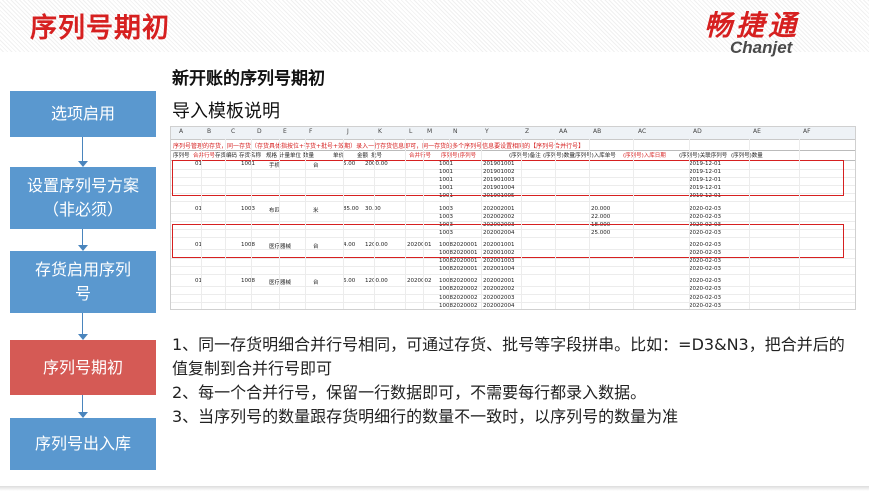 The width and height of the screenshot is (869, 491). I want to click on column-header-bar: A B C D E F J K L M N Y Z AA AB AC AD AE AF, so click(513, 133).